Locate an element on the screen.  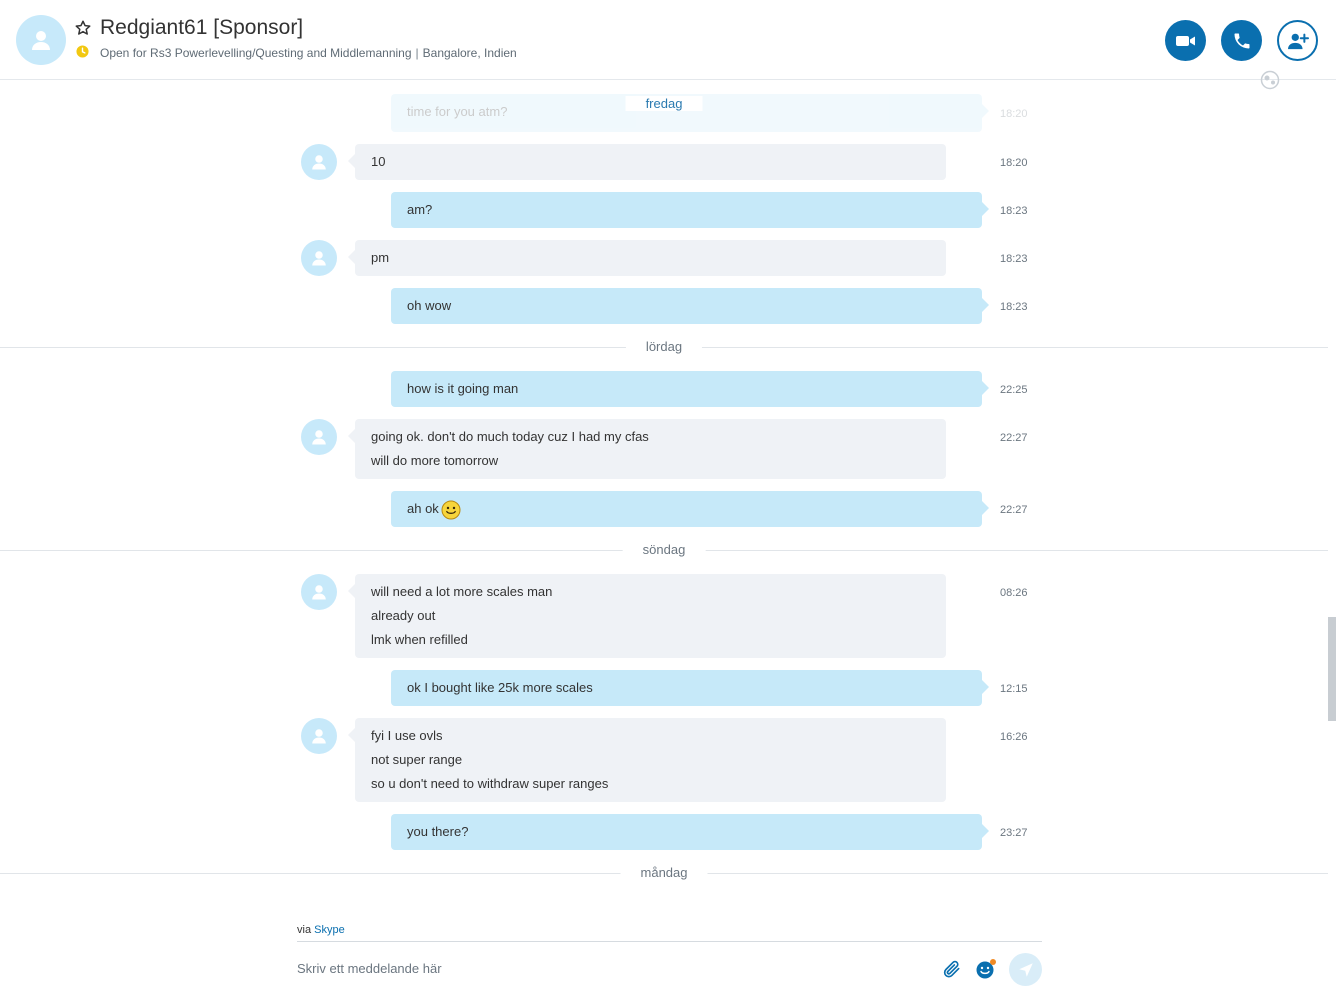
message-text: will need a lot more scales man is located at coordinates (462, 591).